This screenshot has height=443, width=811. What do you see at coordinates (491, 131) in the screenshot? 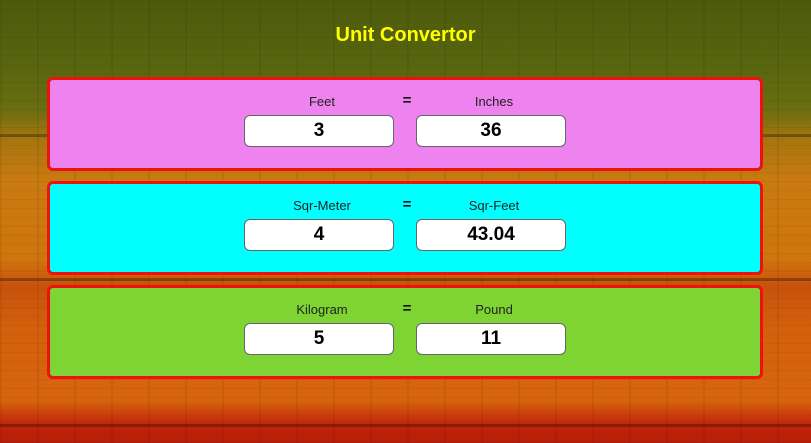
I see `inches-input` at bounding box center [491, 131].